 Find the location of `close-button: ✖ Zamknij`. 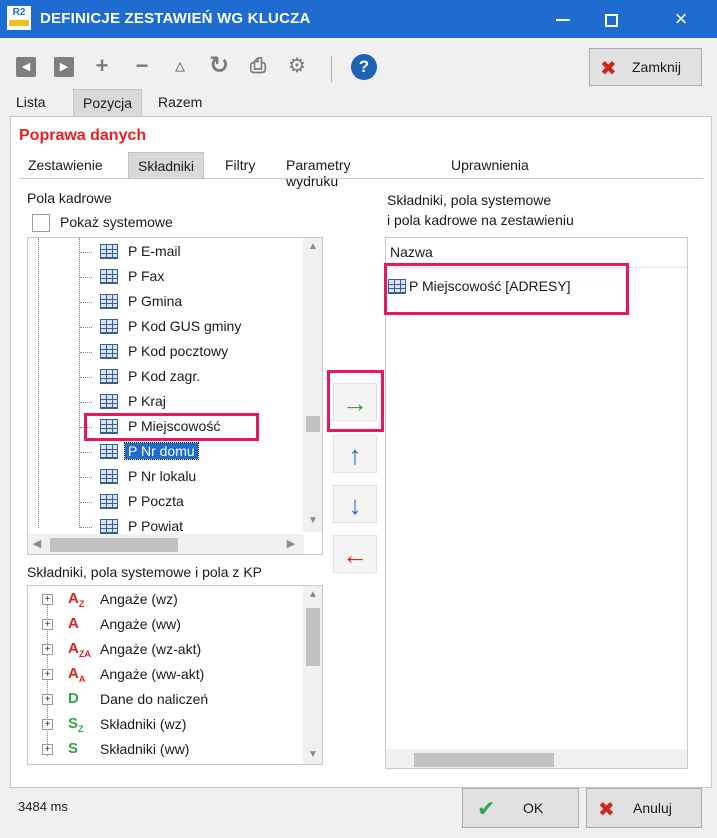

close-button: ✖ Zamknij is located at coordinates (645, 67).